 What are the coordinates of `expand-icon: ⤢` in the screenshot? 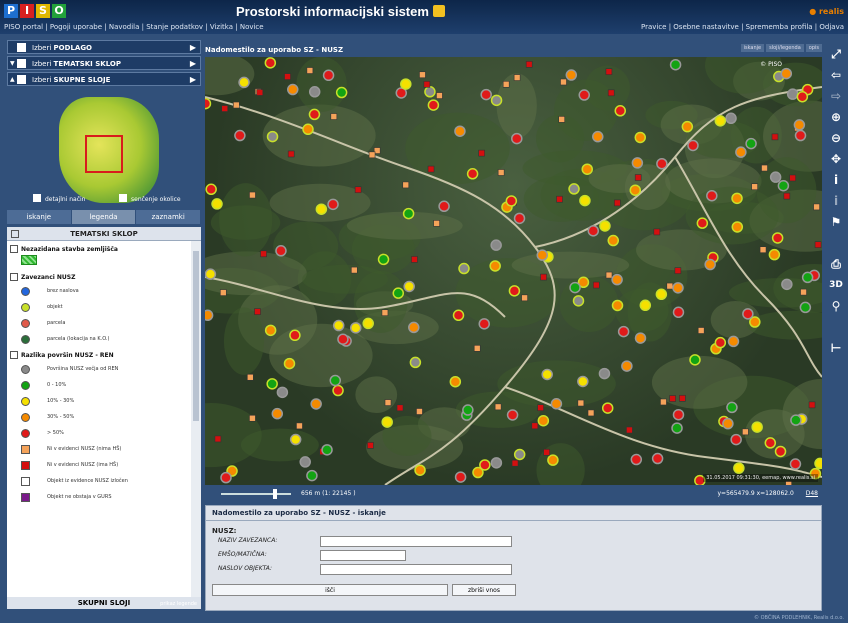 It's located at (836, 54).